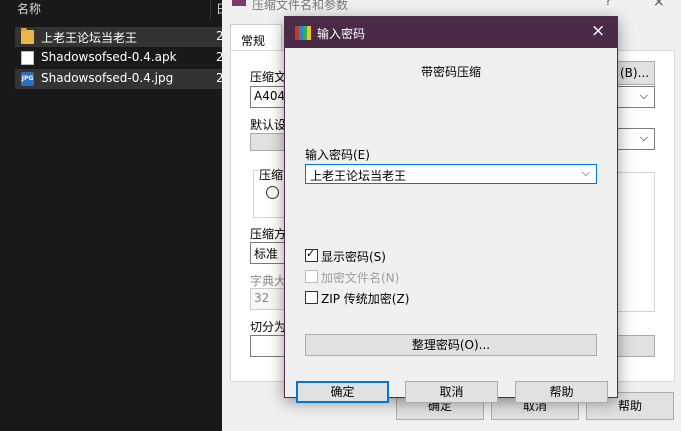 The image size is (681, 431). I want to click on checkmark-icon: ✓, so click(311, 253).